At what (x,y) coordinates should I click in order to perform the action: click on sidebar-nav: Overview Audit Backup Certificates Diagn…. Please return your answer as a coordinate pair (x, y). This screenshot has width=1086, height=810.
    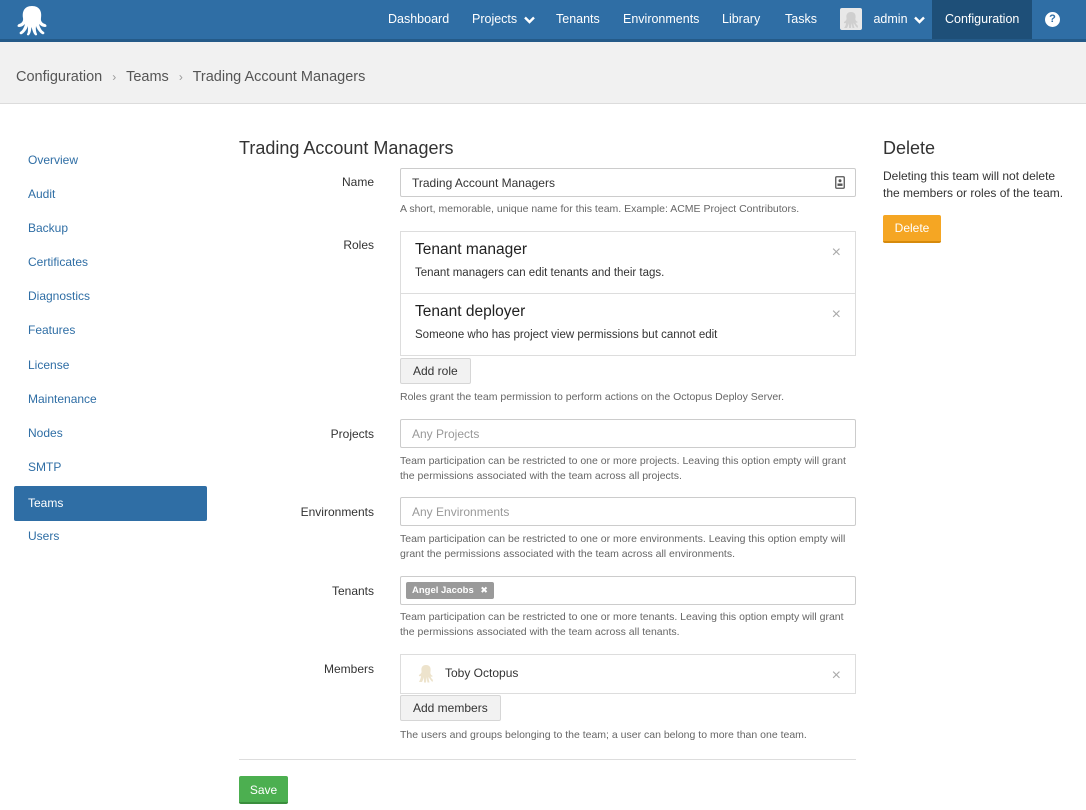
    Looking at the image, I should click on (110, 350).